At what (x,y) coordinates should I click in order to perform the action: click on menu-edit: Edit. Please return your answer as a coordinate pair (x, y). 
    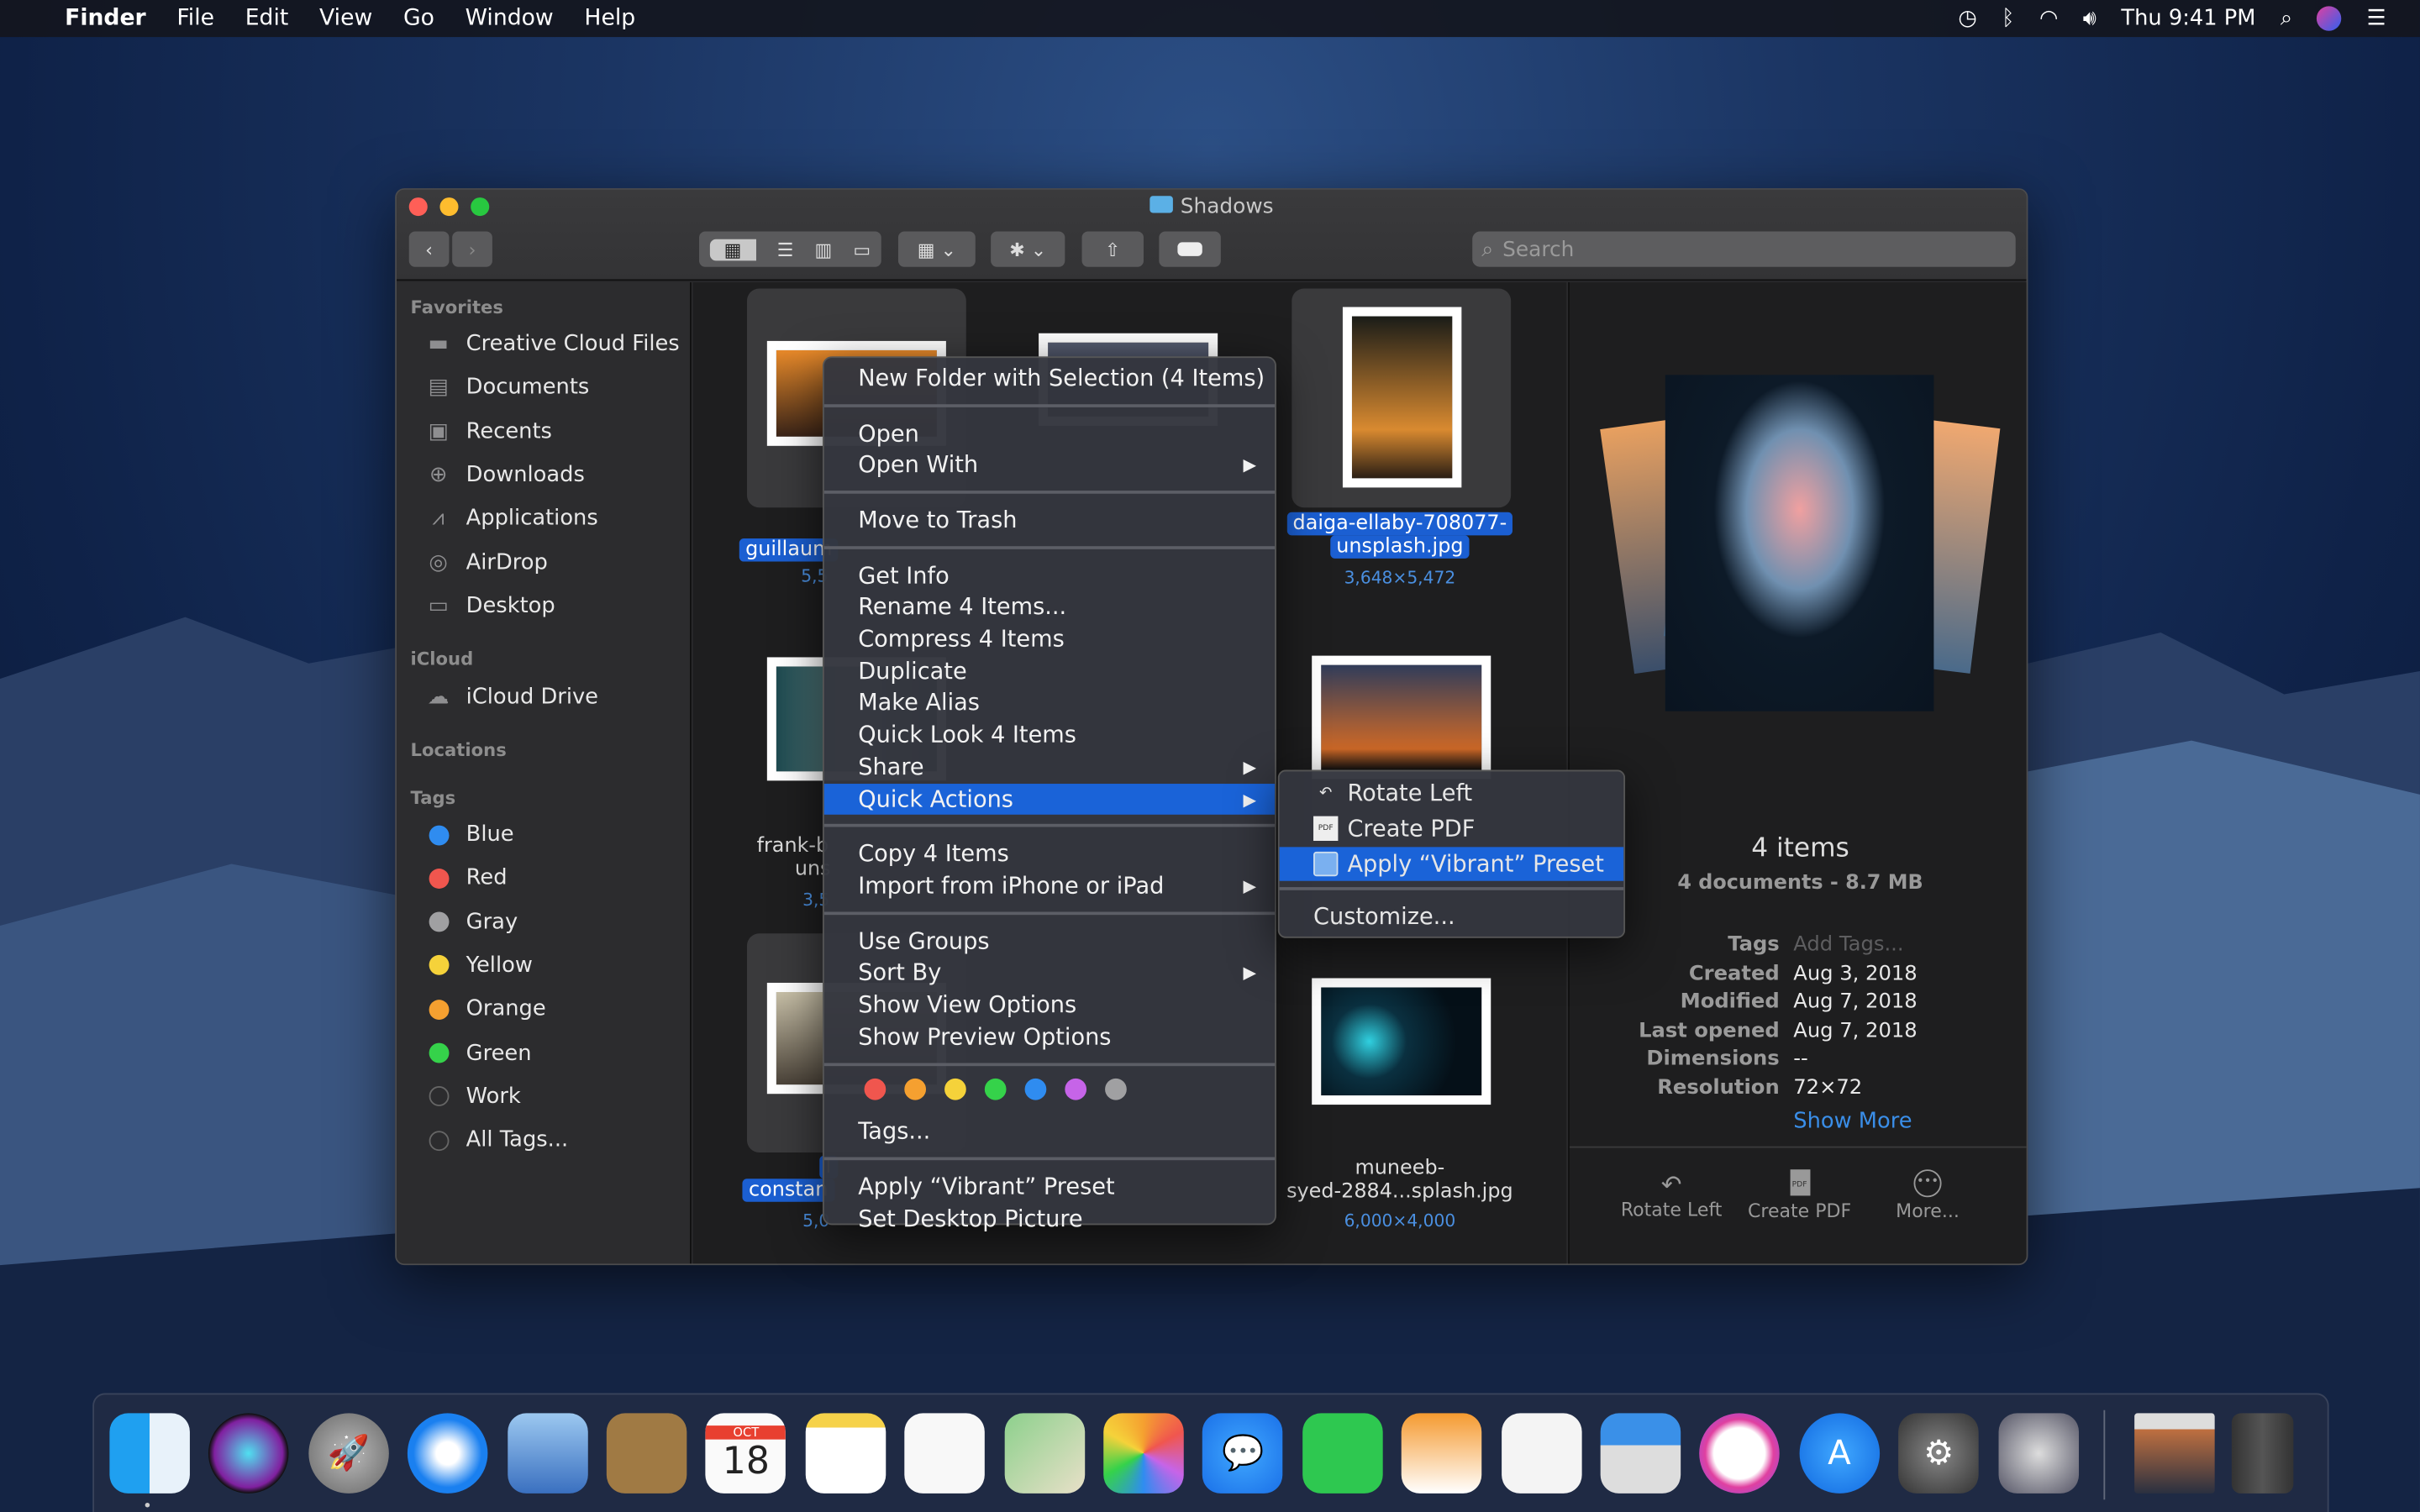
    Looking at the image, I should click on (267, 18).